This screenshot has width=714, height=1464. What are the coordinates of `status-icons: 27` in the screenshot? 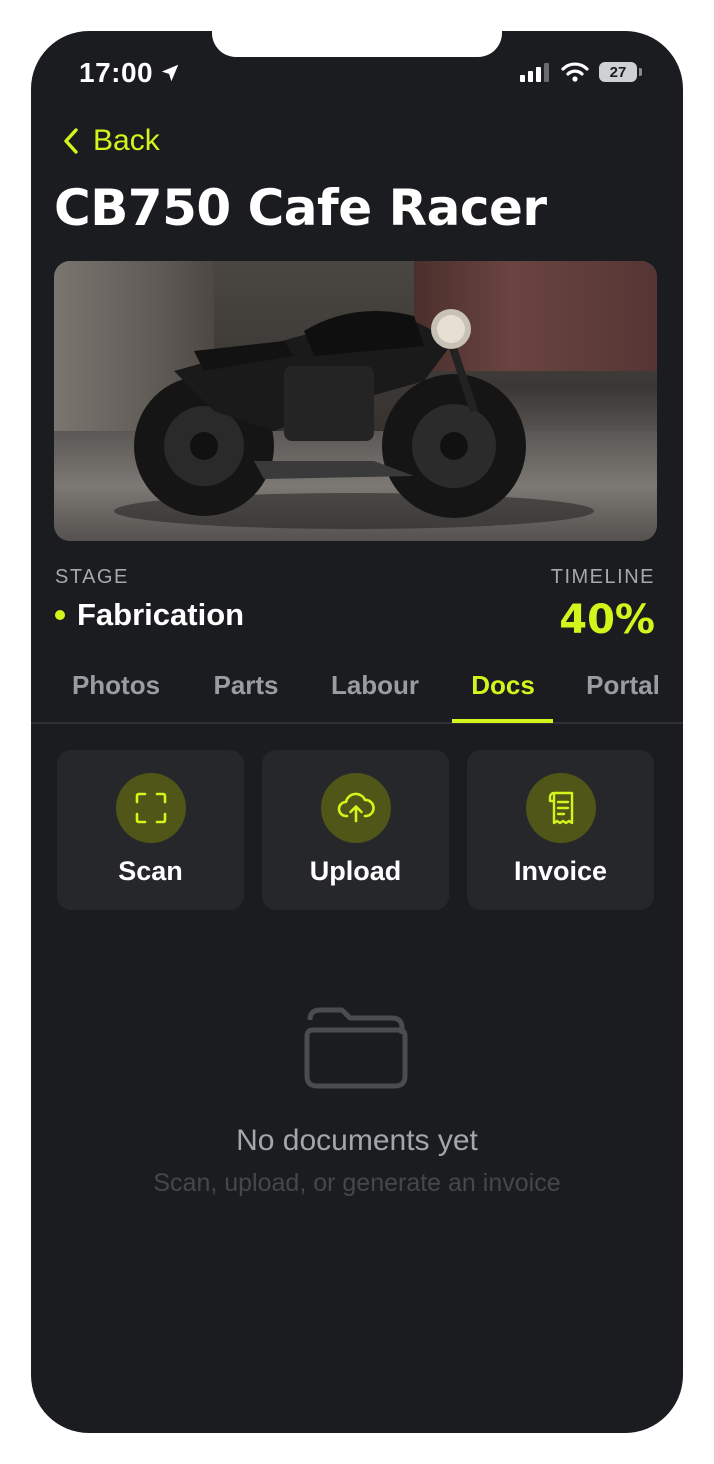 It's located at (580, 72).